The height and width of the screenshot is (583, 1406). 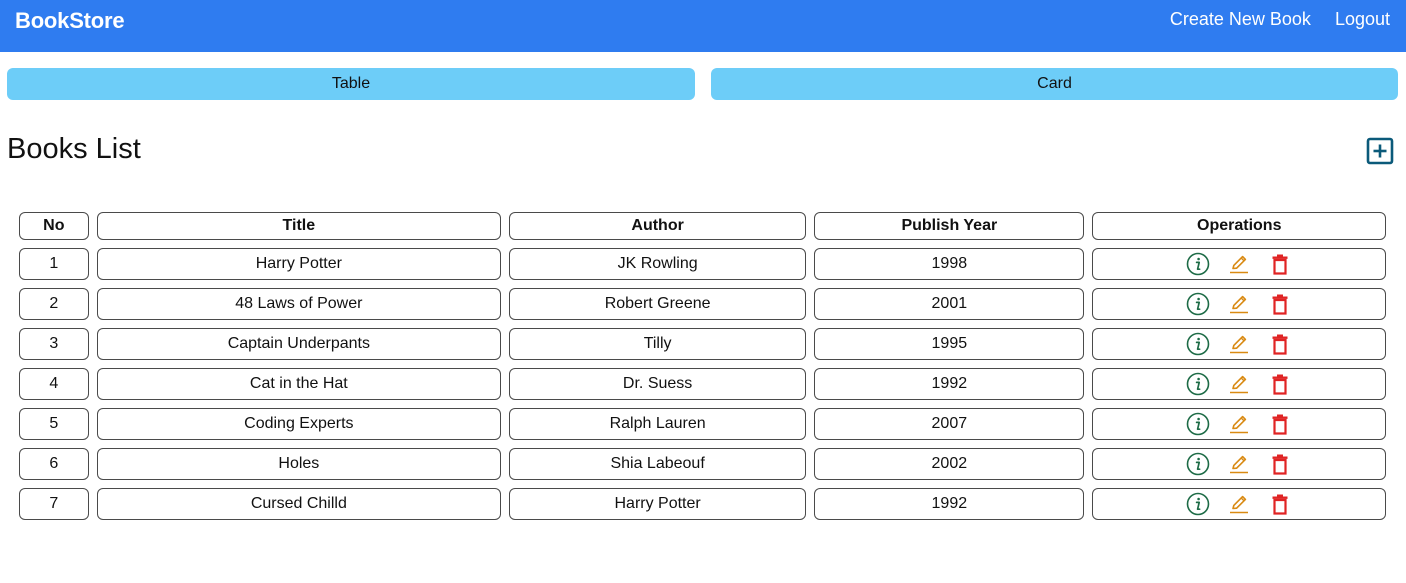 What do you see at coordinates (949, 424) in the screenshot?
I see `cell-publish-year: 2007` at bounding box center [949, 424].